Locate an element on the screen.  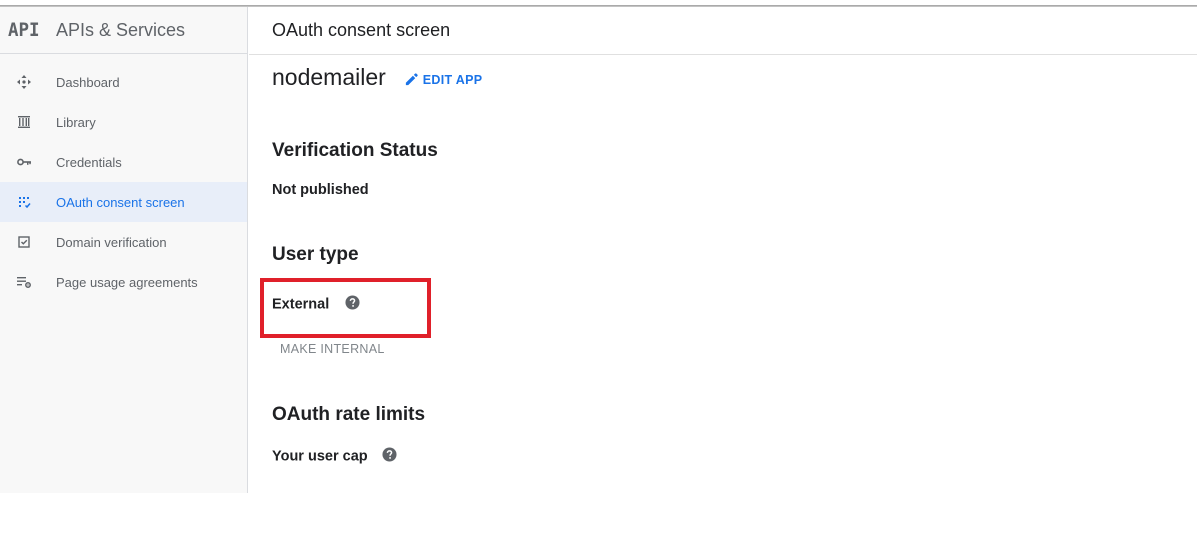
api-logo: API is located at coordinates (24, 30).